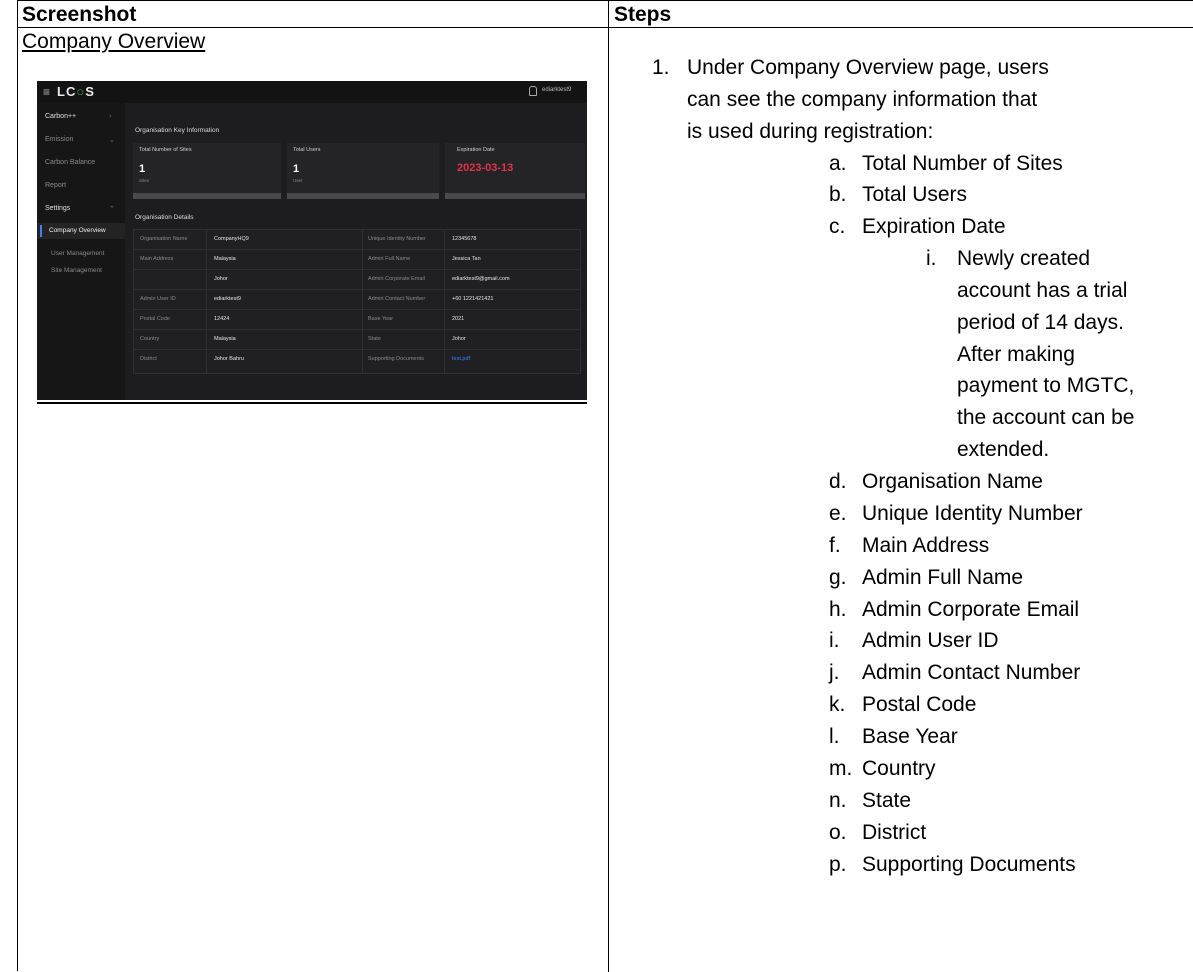  Describe the element at coordinates (114, 41) in the screenshot. I see `section-title: Company Overview` at that location.